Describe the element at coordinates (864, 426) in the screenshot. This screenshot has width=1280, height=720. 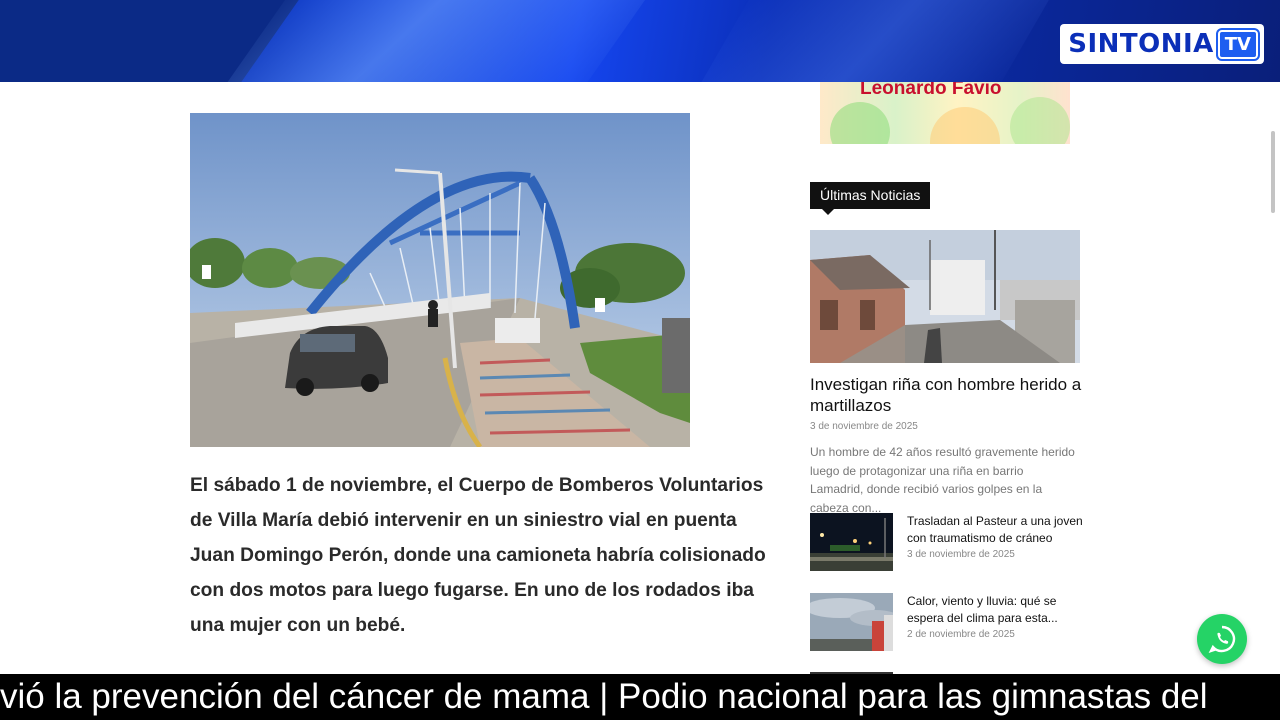
I see `featured-news-date: 3 de noviembre de 2025` at that location.